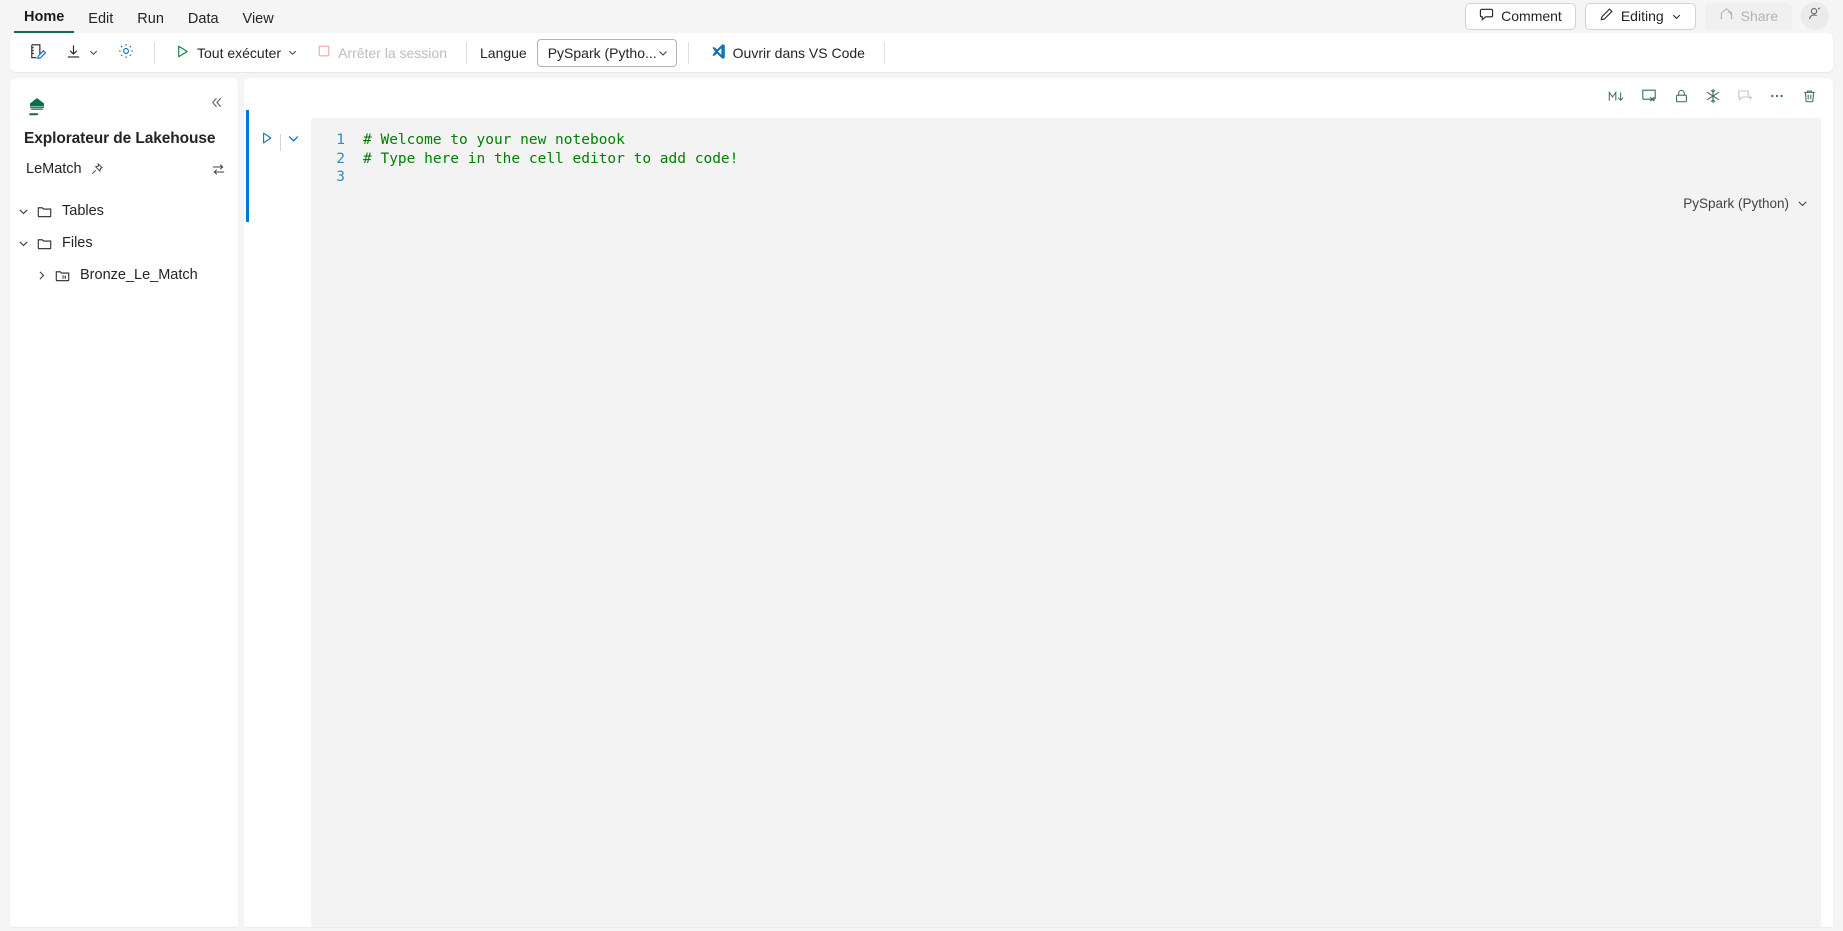  I want to click on add-comment-icon, so click(1745, 96).